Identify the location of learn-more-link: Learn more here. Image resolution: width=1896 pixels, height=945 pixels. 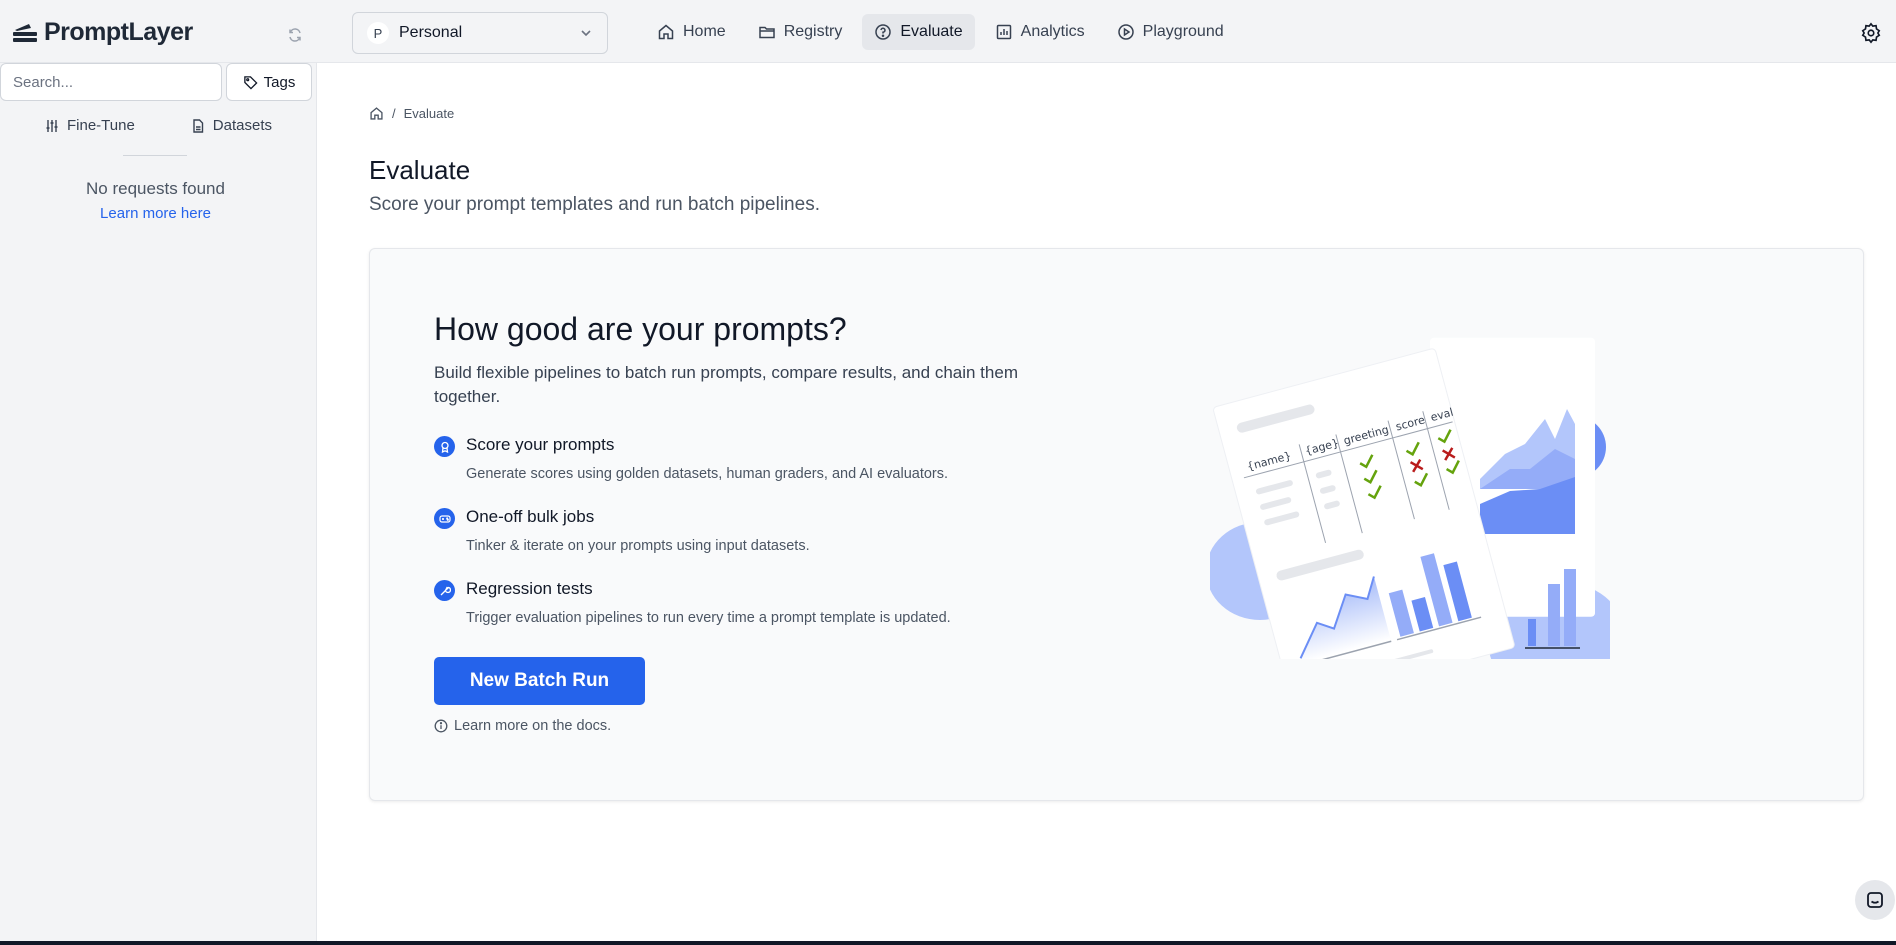
(155, 213).